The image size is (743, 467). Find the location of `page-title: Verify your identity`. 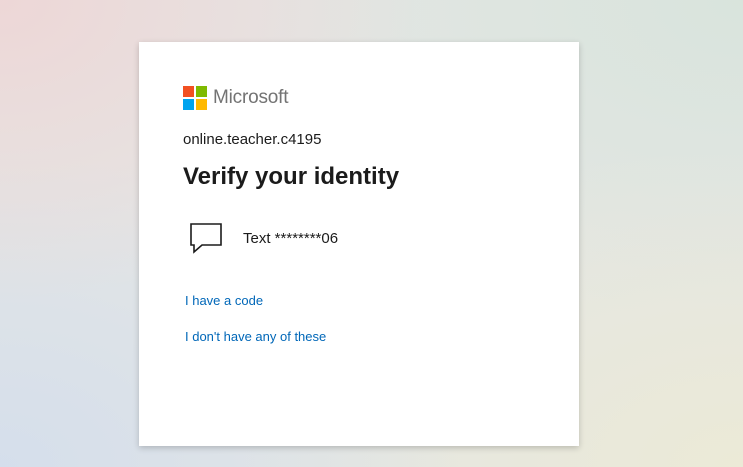

page-title: Verify your identity is located at coordinates (291, 176).